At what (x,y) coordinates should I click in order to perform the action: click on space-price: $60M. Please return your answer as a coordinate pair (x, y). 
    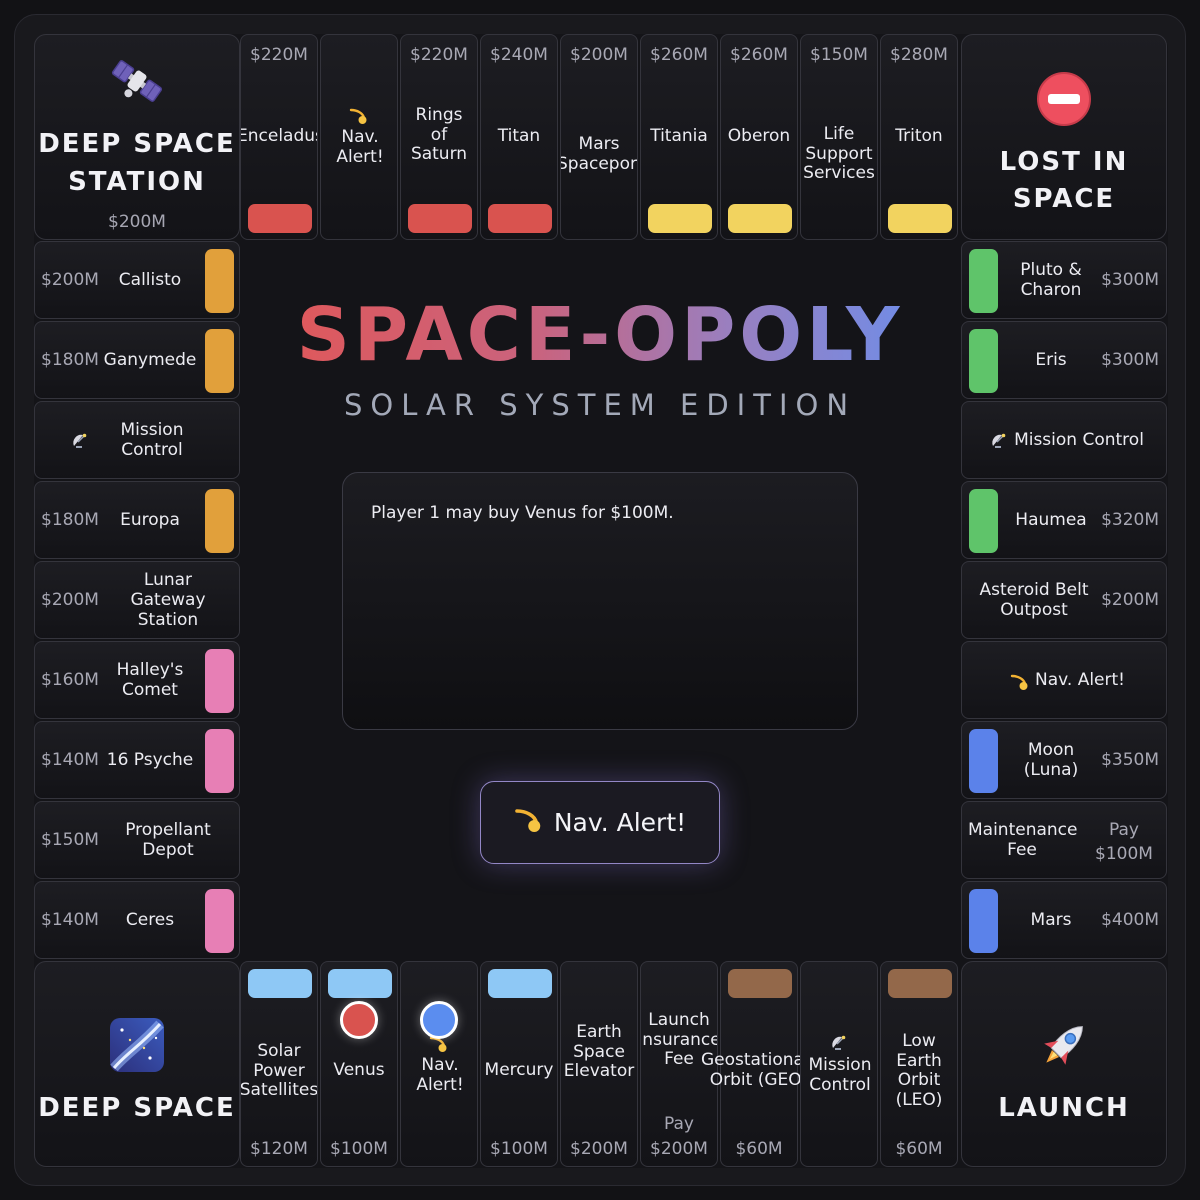
    Looking at the image, I should click on (759, 1149).